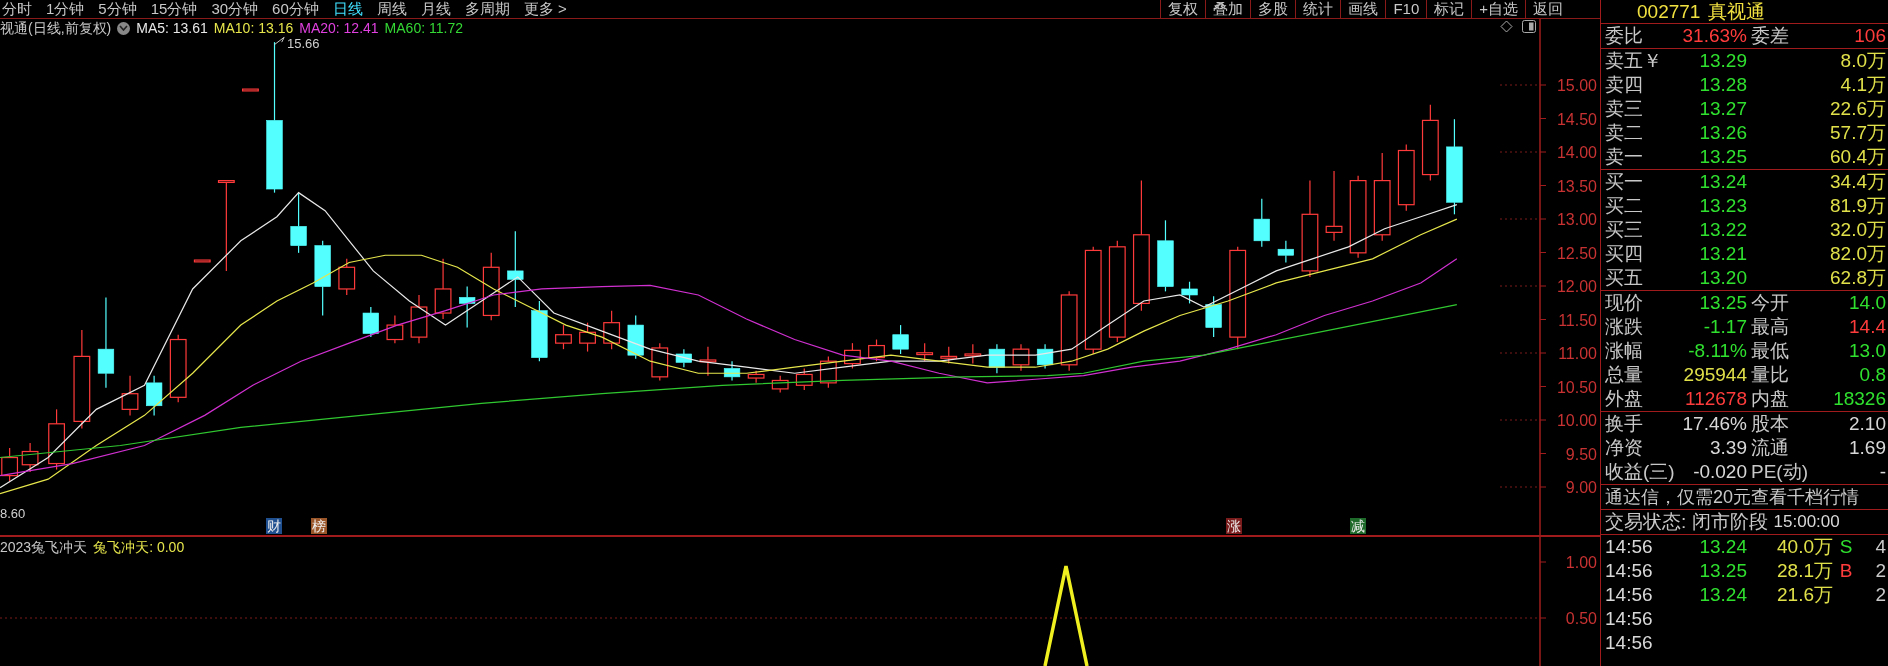  I want to click on quote-value: 62.8万, so click(1857, 278).